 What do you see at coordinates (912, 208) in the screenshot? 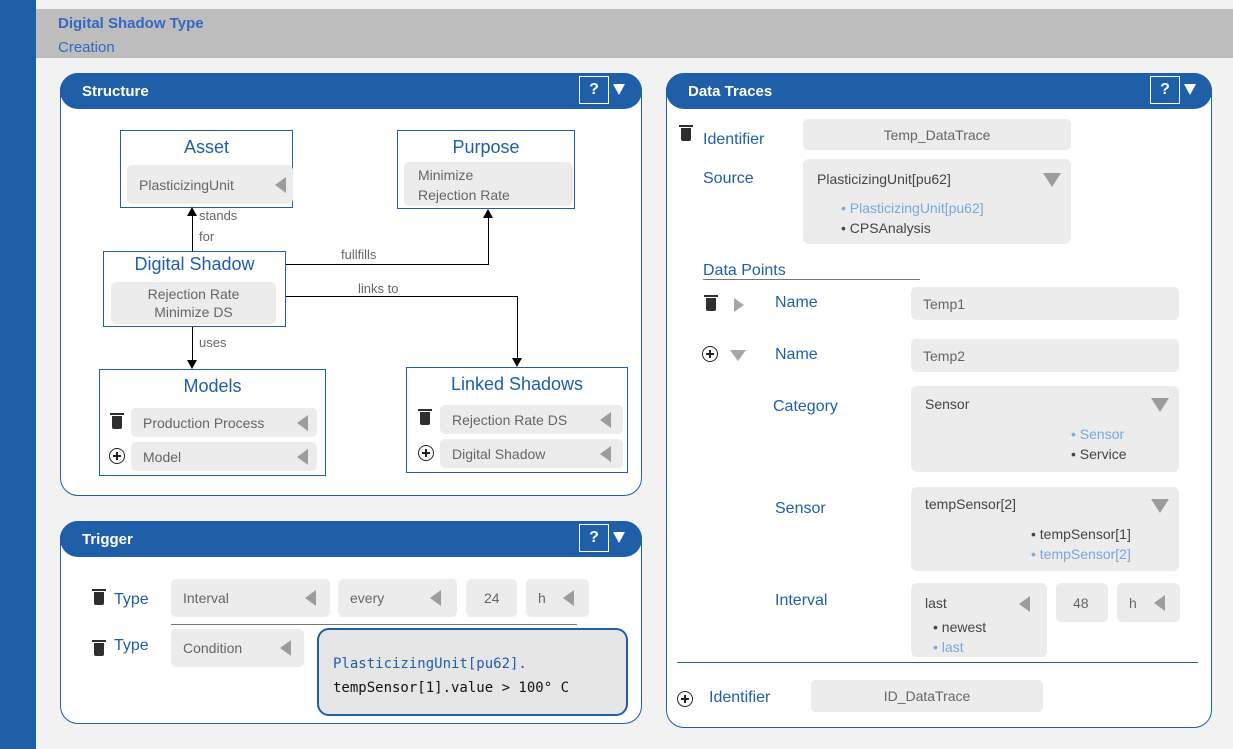
I see `source-option-1: • PlasticizingUnit[pu62]` at bounding box center [912, 208].